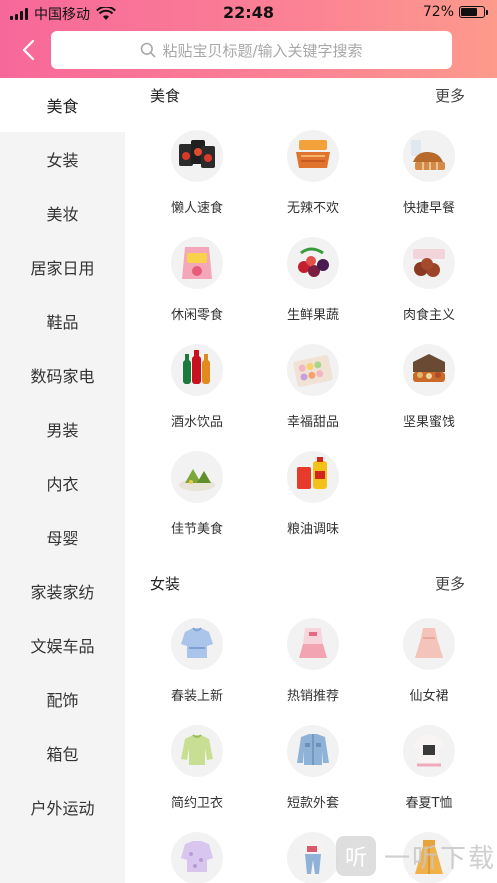  I want to click on category-item: 酒水饮品, so click(197, 379).